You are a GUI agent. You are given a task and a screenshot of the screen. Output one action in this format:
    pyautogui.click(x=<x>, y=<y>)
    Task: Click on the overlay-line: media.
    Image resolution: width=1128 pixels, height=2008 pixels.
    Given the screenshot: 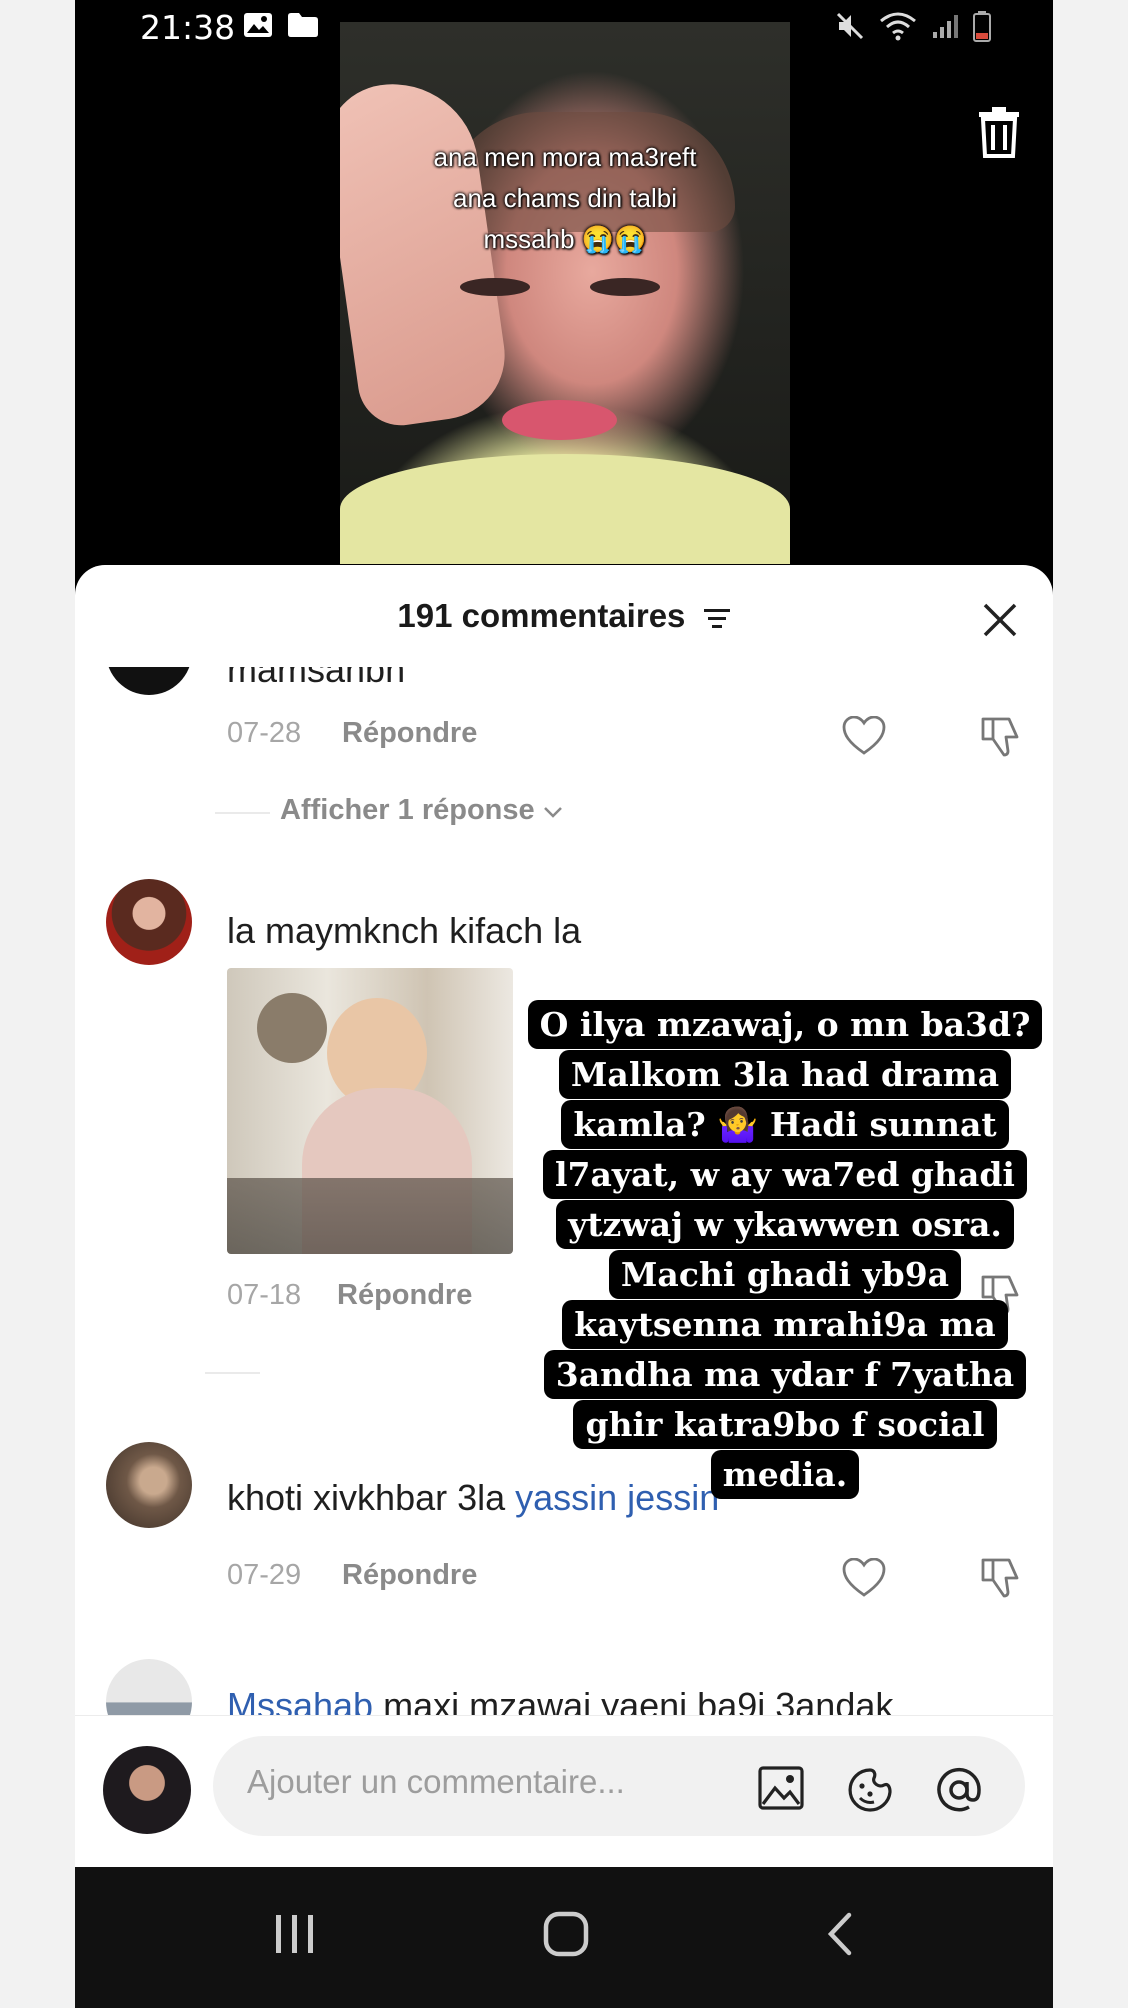 What is the action you would take?
    pyautogui.click(x=785, y=1474)
    